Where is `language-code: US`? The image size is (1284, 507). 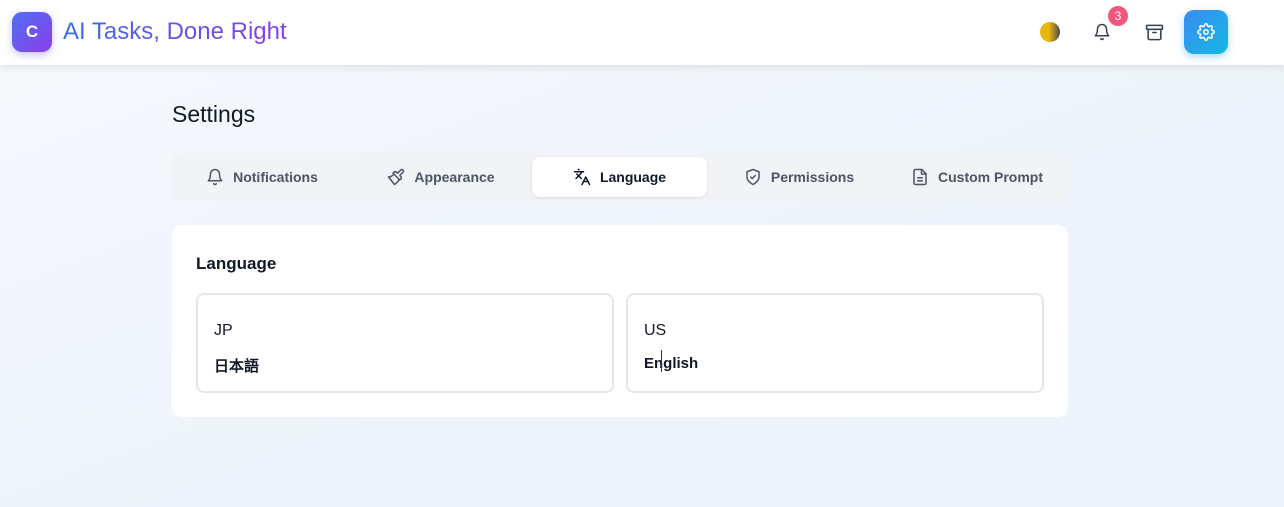 language-code: US is located at coordinates (655, 330).